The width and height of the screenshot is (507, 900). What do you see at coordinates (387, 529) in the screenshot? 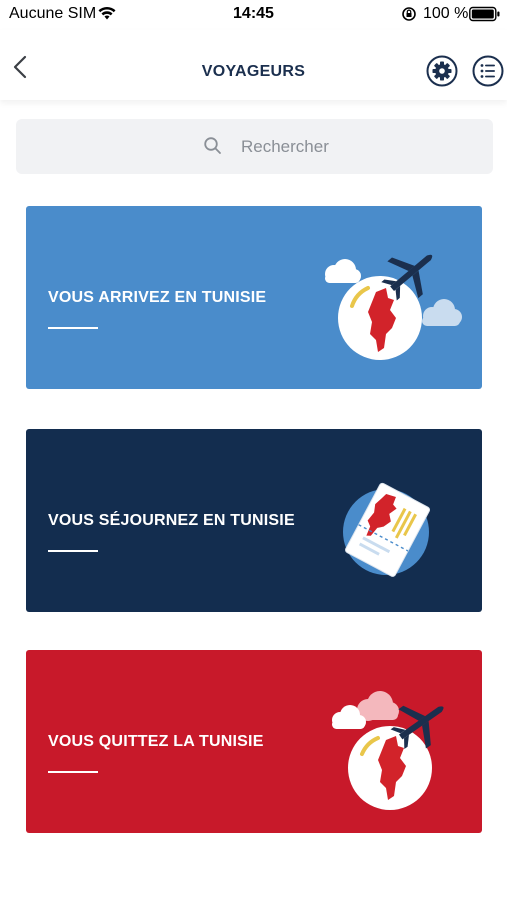
I see `passport-ticket-icon` at bounding box center [387, 529].